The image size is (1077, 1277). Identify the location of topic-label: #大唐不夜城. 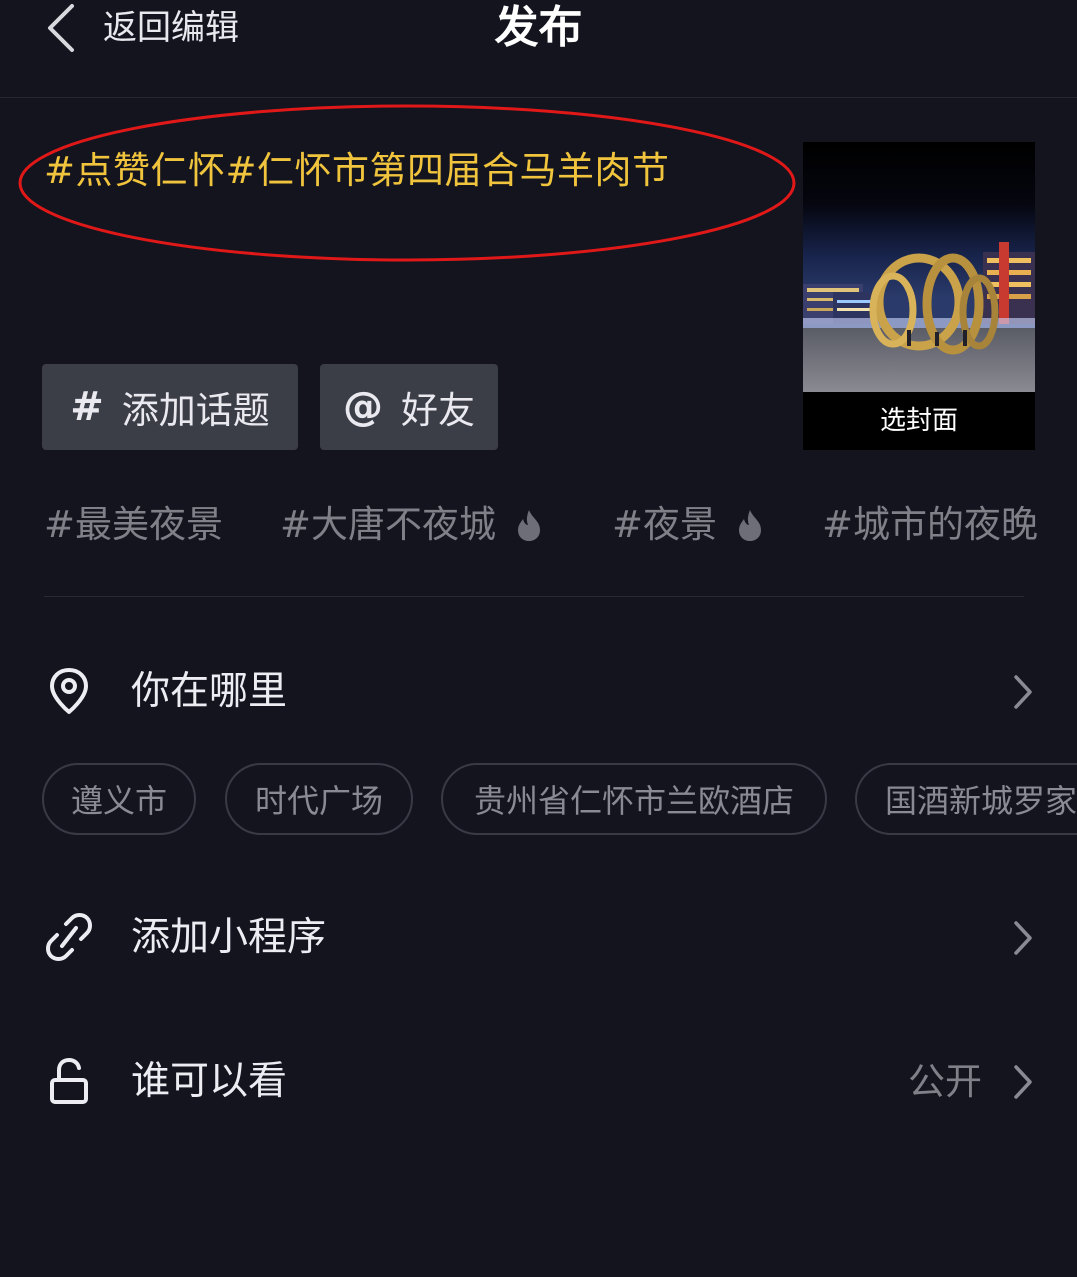
(388, 524).